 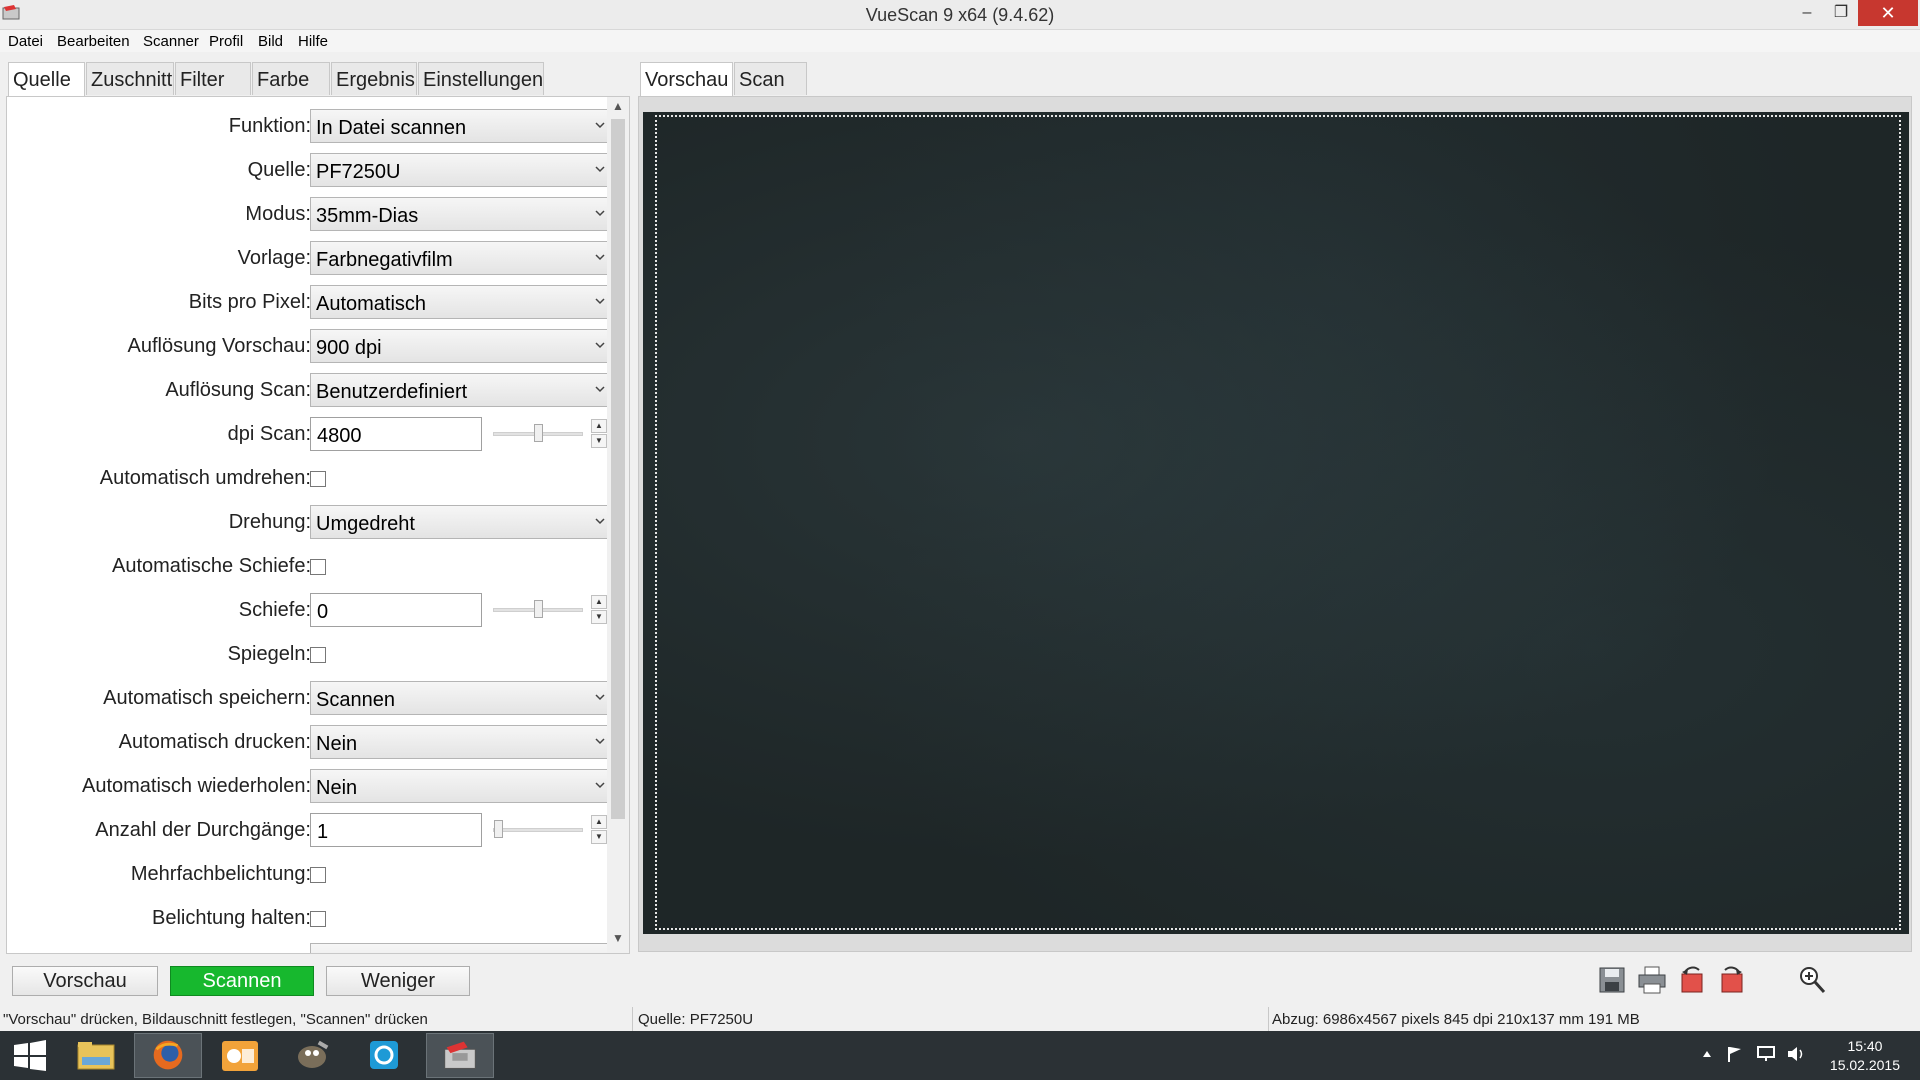 What do you see at coordinates (1865, 1056) in the screenshot?
I see `clock: 15:40 15.02.2015` at bounding box center [1865, 1056].